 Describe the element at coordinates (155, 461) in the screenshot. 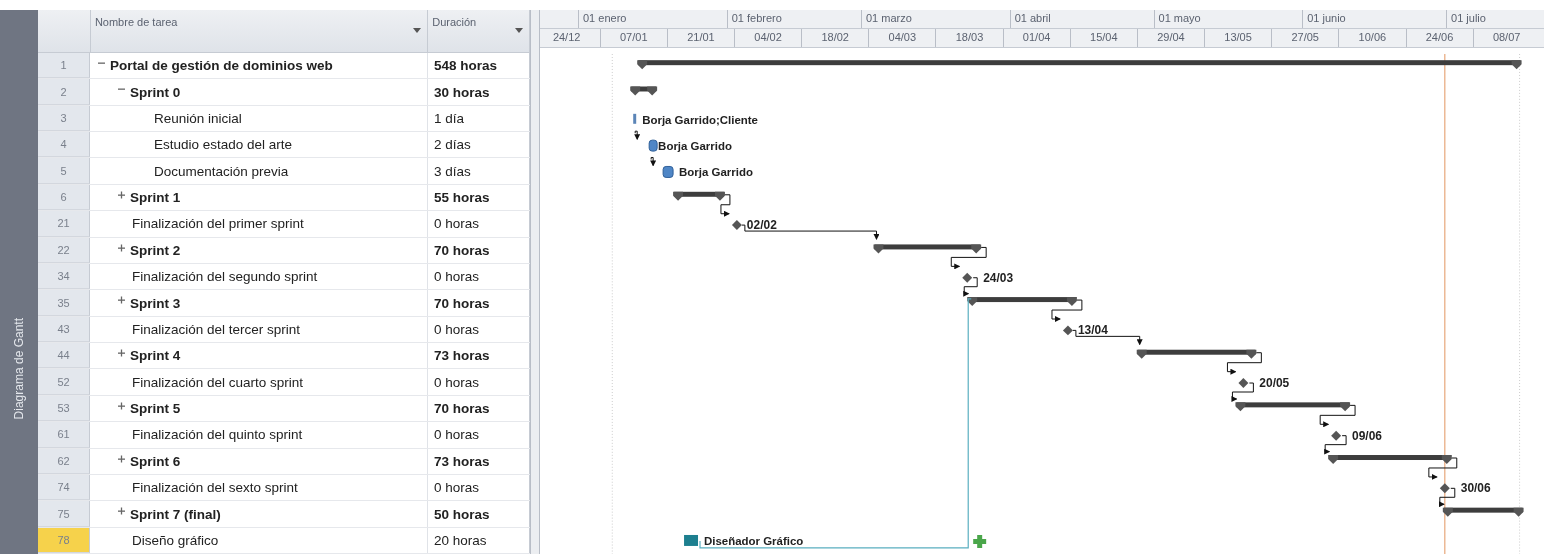

I see `task-name: Sprint 6` at that location.